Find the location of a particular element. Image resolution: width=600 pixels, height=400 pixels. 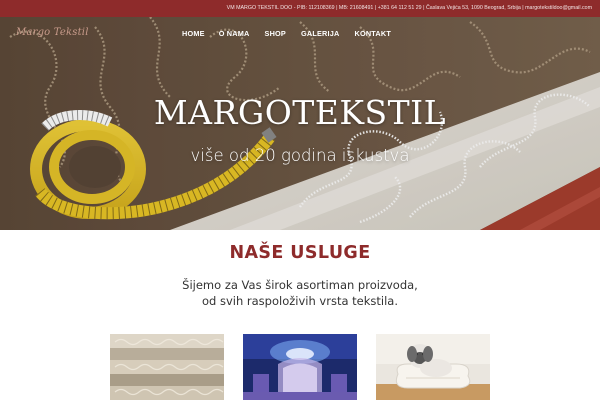

dog-bed-image is located at coordinates (433, 367).